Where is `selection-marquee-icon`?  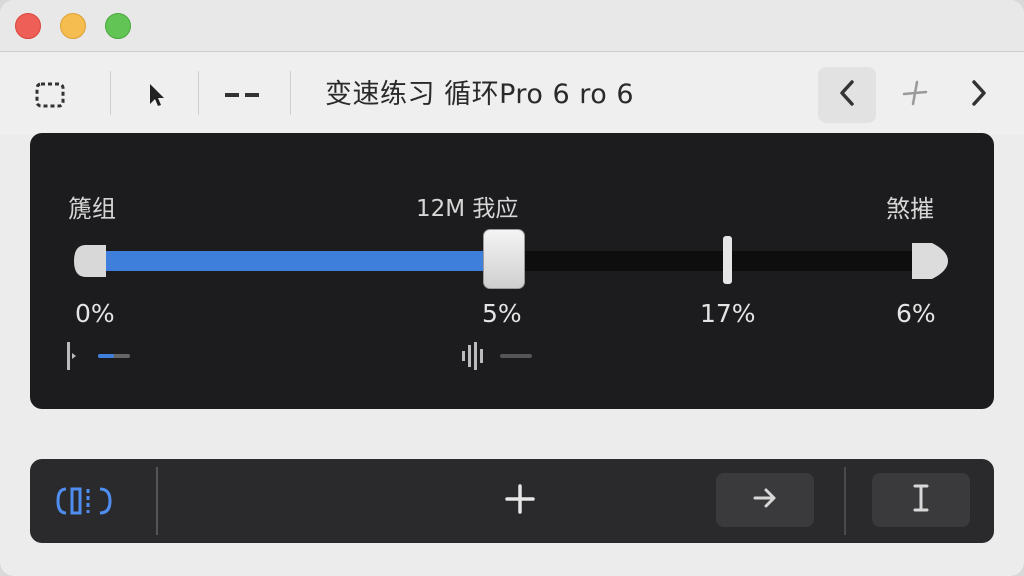
selection-marquee-icon is located at coordinates (50, 95).